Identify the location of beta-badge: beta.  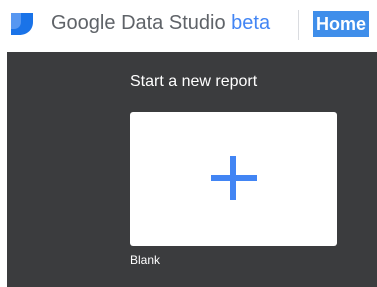
(251, 23).